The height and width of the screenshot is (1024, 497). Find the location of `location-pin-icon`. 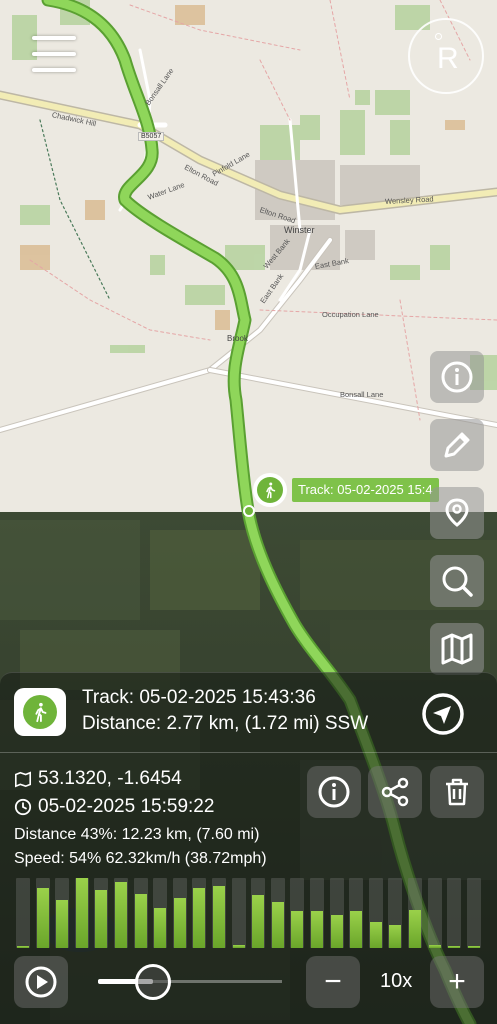

location-pin-icon is located at coordinates (457, 512).